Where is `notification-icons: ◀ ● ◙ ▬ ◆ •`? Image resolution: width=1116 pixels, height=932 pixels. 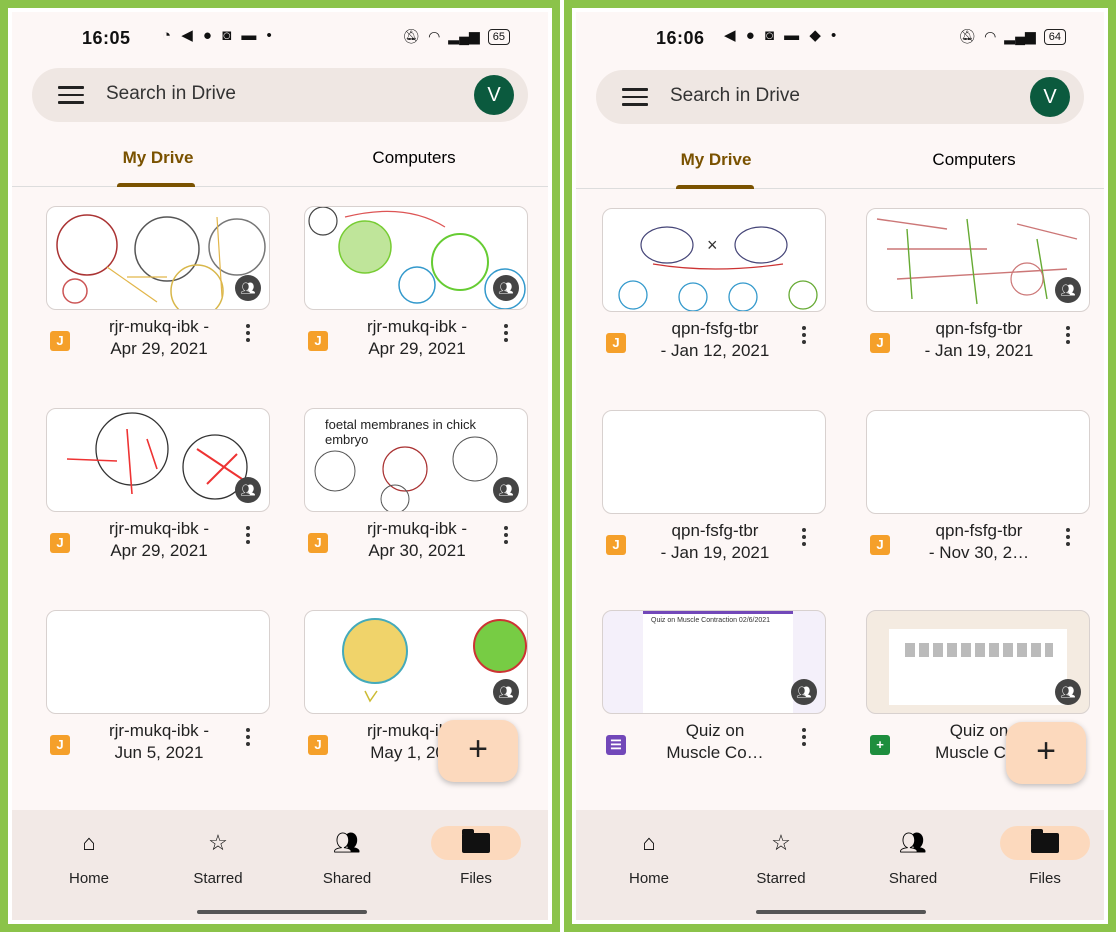 notification-icons: ◀ ● ◙ ▬ ◆ • is located at coordinates (782, 35).